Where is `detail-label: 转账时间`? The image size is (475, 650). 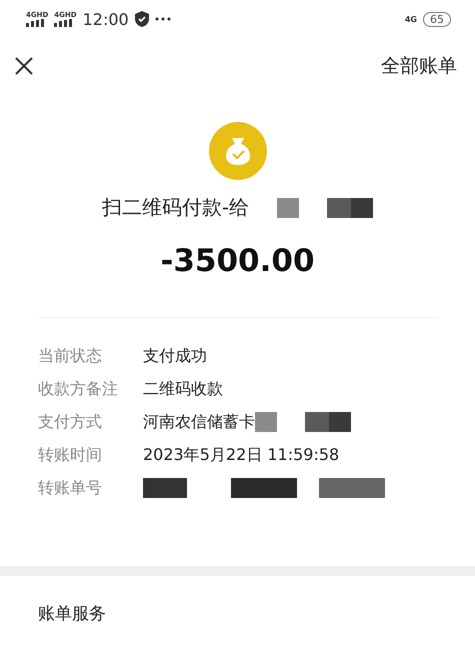
detail-label: 转账时间 is located at coordinates (70, 455).